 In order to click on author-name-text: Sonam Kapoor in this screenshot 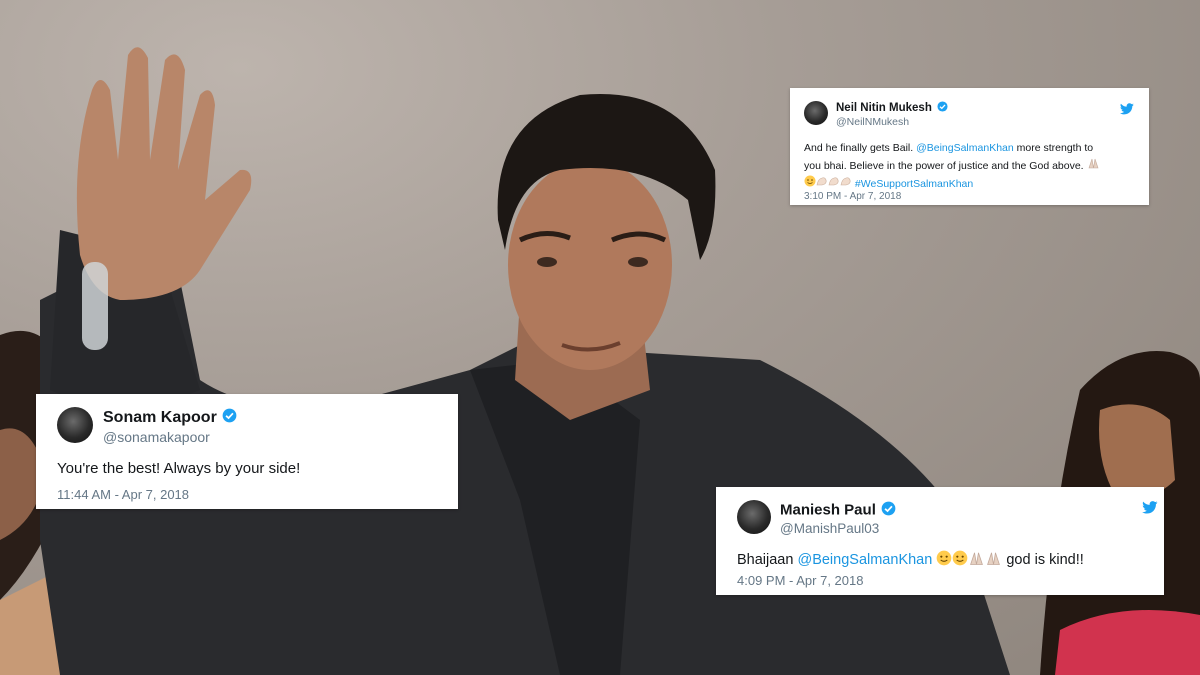, I will do `click(160, 417)`.